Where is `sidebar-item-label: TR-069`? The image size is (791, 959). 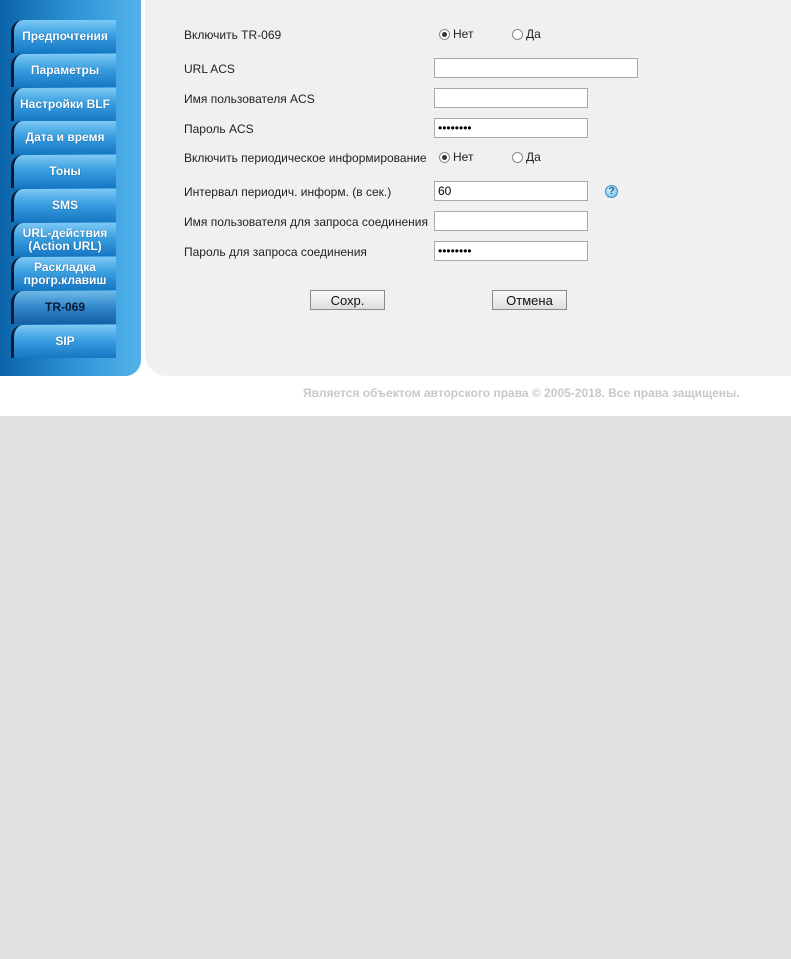
sidebar-item-label: TR-069 is located at coordinates (64, 307).